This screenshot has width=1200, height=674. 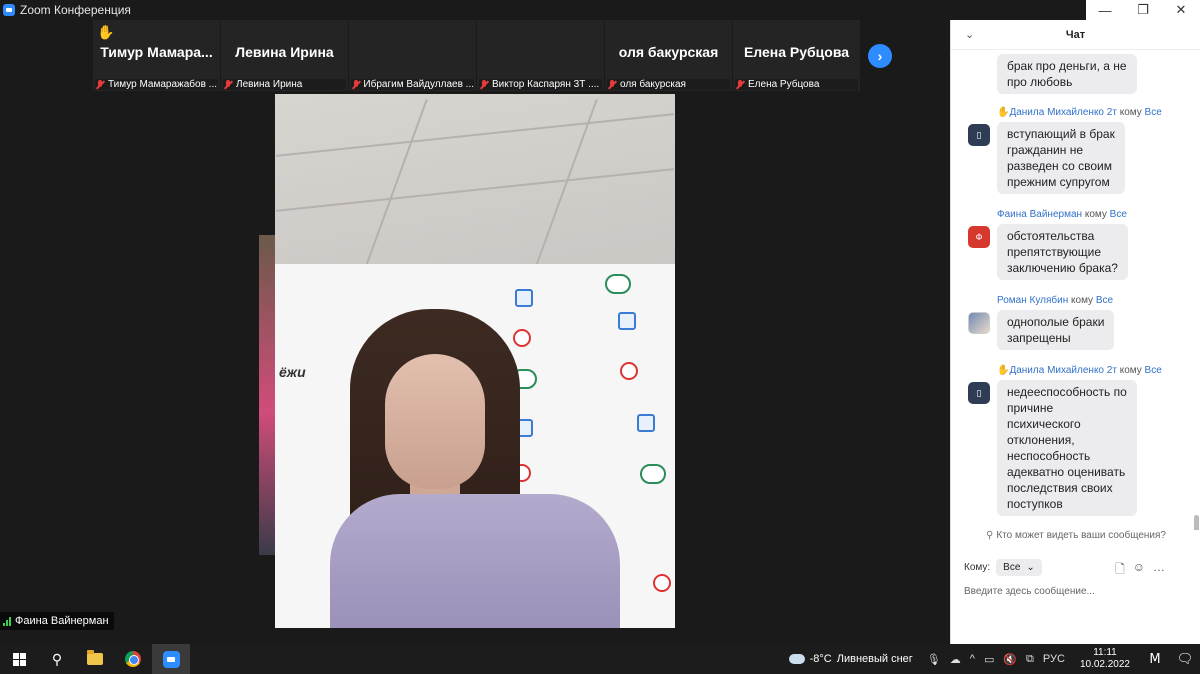 What do you see at coordinates (1058, 182) in the screenshot?
I see `chat-line: прежним супругом` at bounding box center [1058, 182].